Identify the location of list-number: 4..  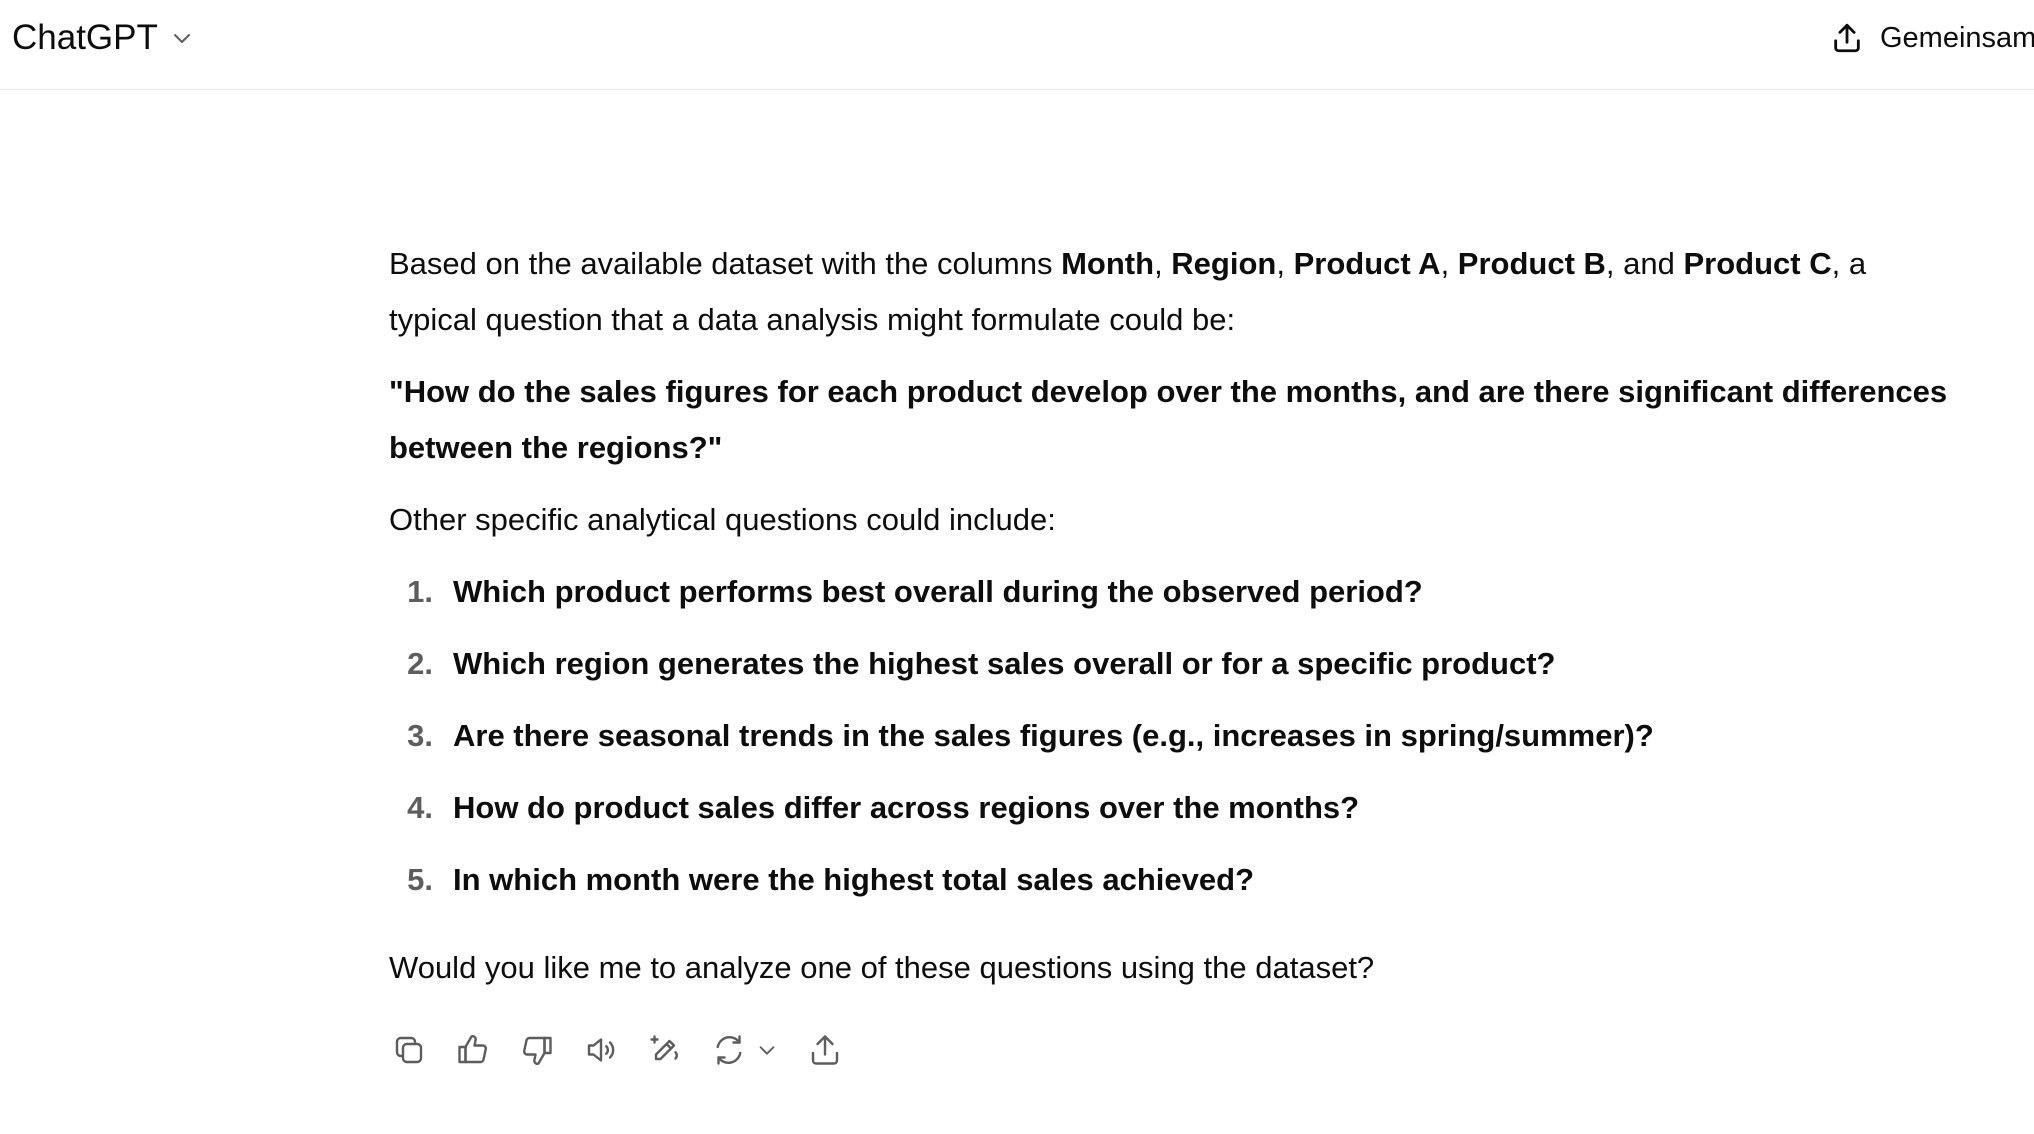
(420, 807).